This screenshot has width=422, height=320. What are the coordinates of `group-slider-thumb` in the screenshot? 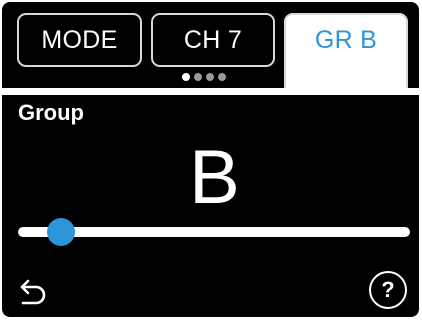 It's located at (61, 232).